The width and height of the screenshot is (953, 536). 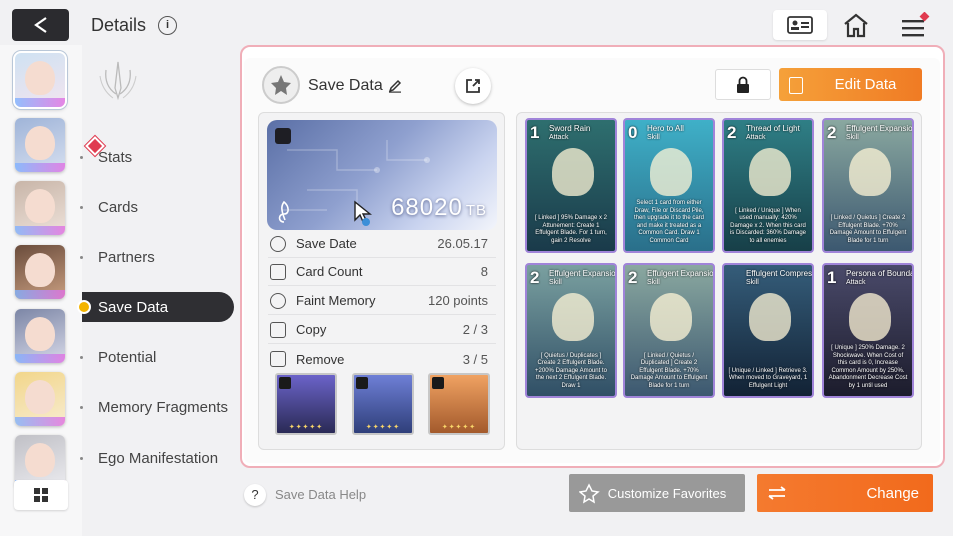 What do you see at coordinates (155, 307) in the screenshot?
I see `nav-save-data: Save Data` at bounding box center [155, 307].